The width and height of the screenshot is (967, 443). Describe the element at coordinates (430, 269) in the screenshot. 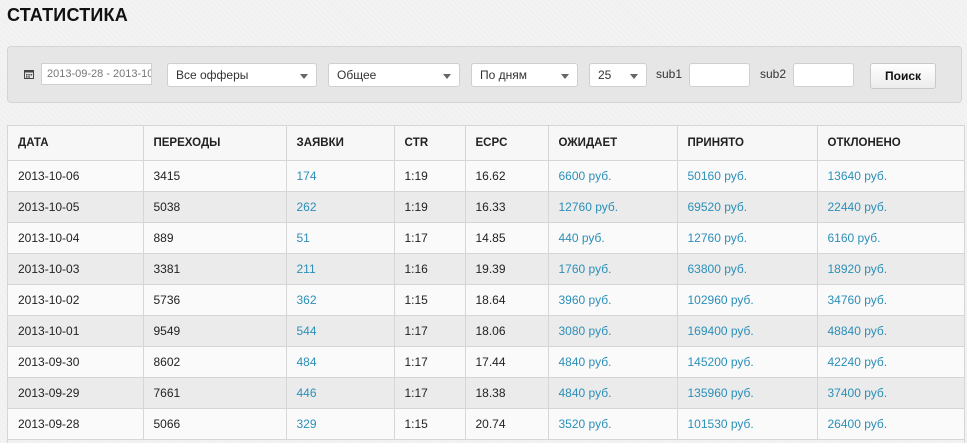

I see `ctr-cell: 1:16` at that location.